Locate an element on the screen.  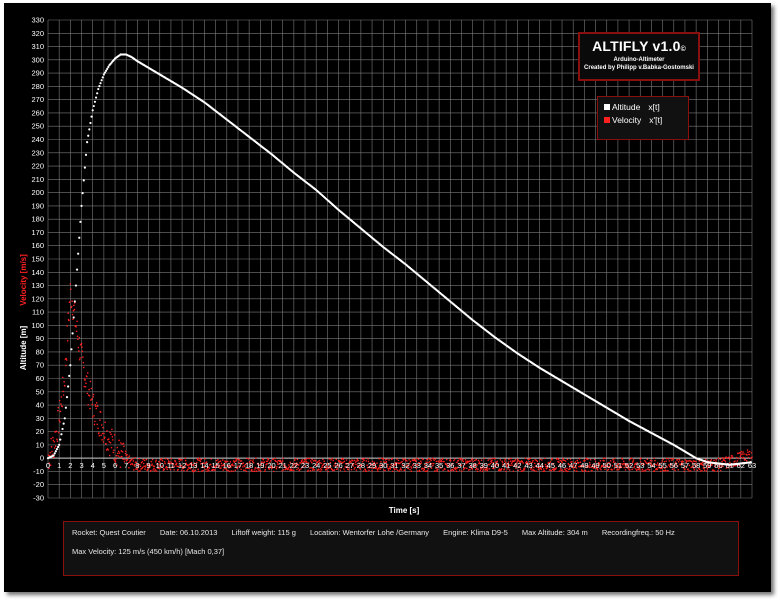
x-tick-label: 13 is located at coordinates (193, 465).